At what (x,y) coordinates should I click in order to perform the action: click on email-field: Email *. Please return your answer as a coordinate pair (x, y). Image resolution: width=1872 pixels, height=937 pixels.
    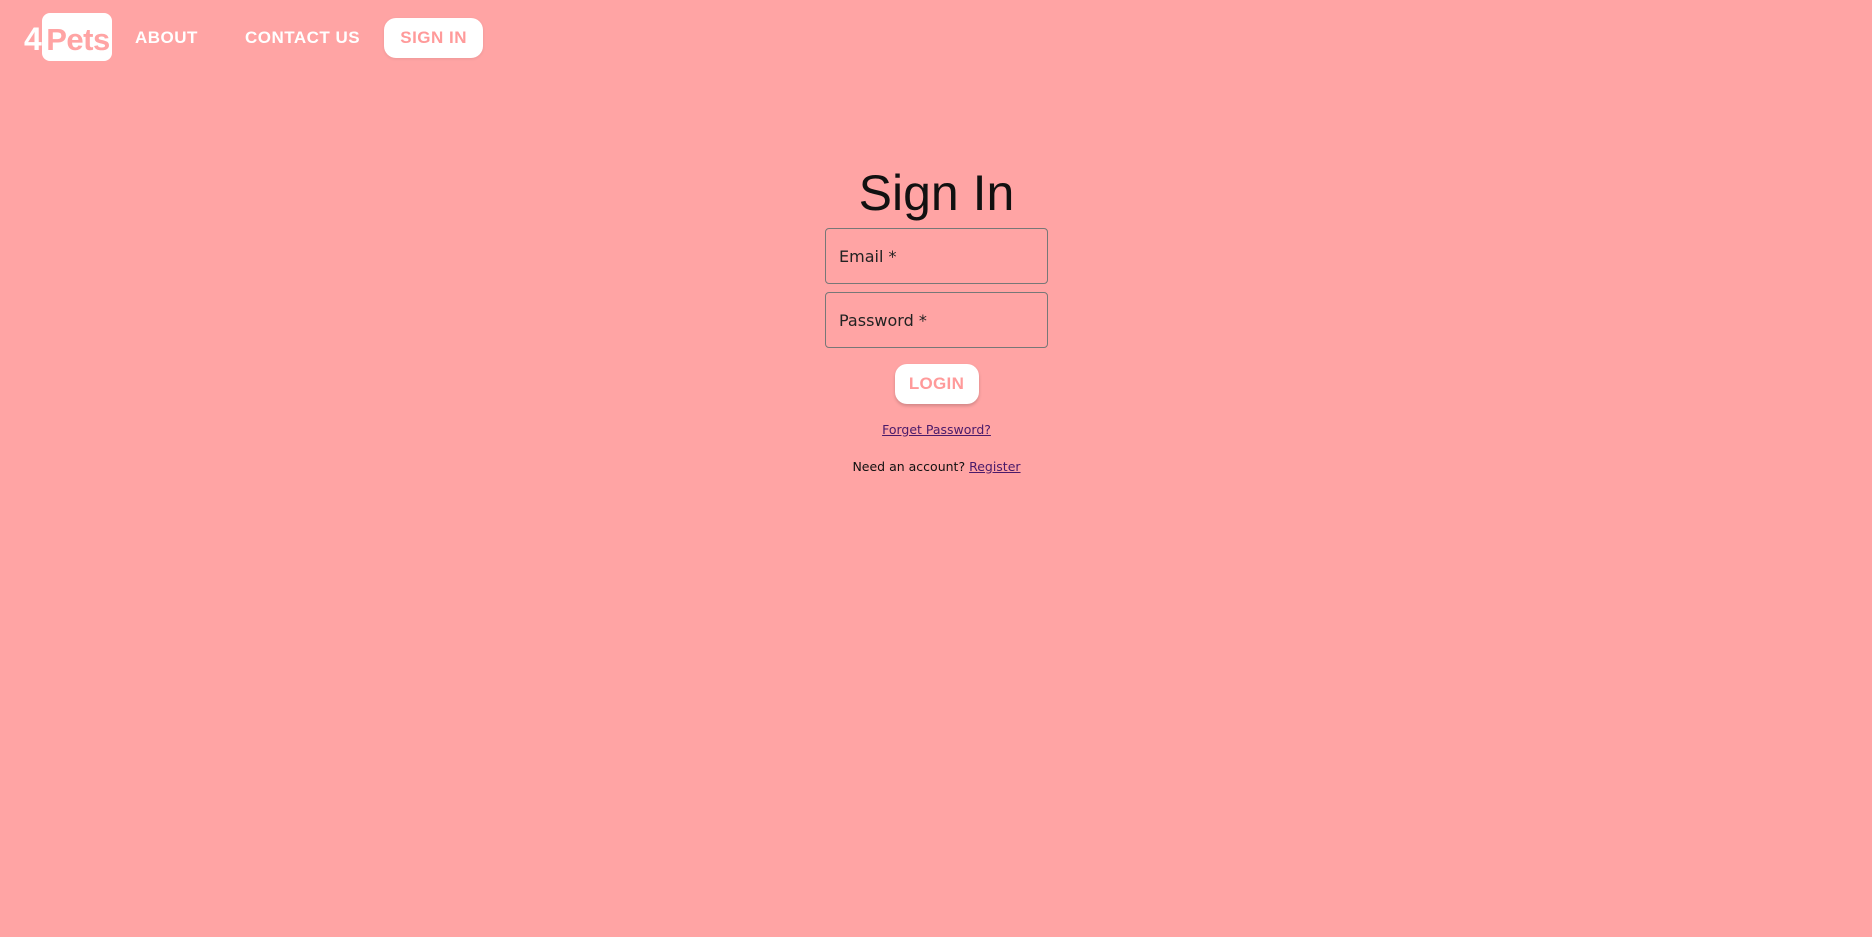
    Looking at the image, I should click on (936, 256).